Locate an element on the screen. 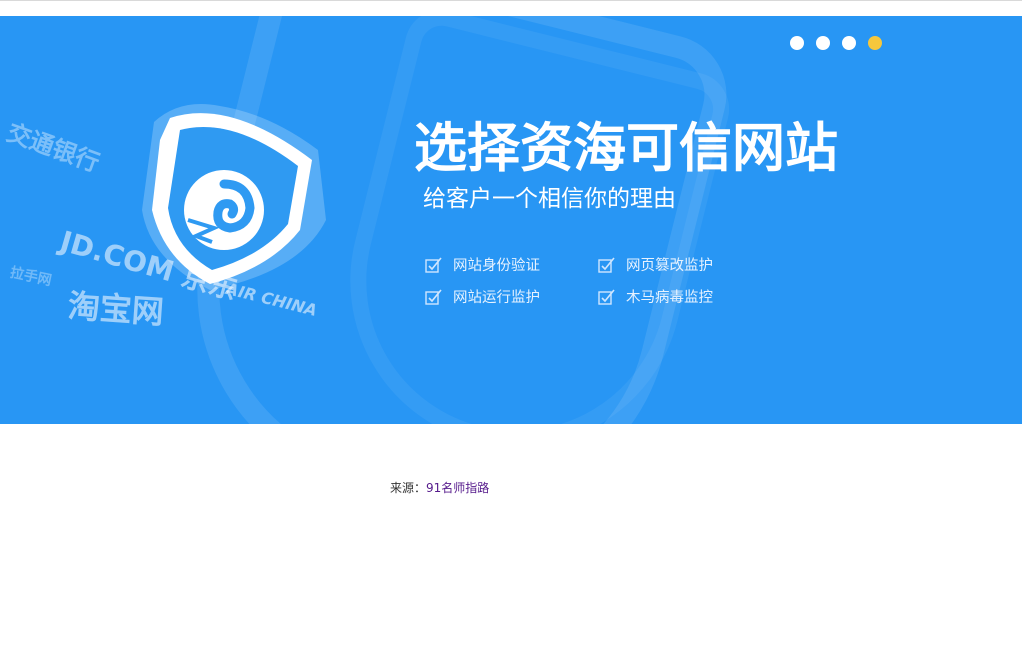 This screenshot has width=1022, height=658. feature-malware-monitoring: 木马病毒监控 is located at coordinates (655, 296).